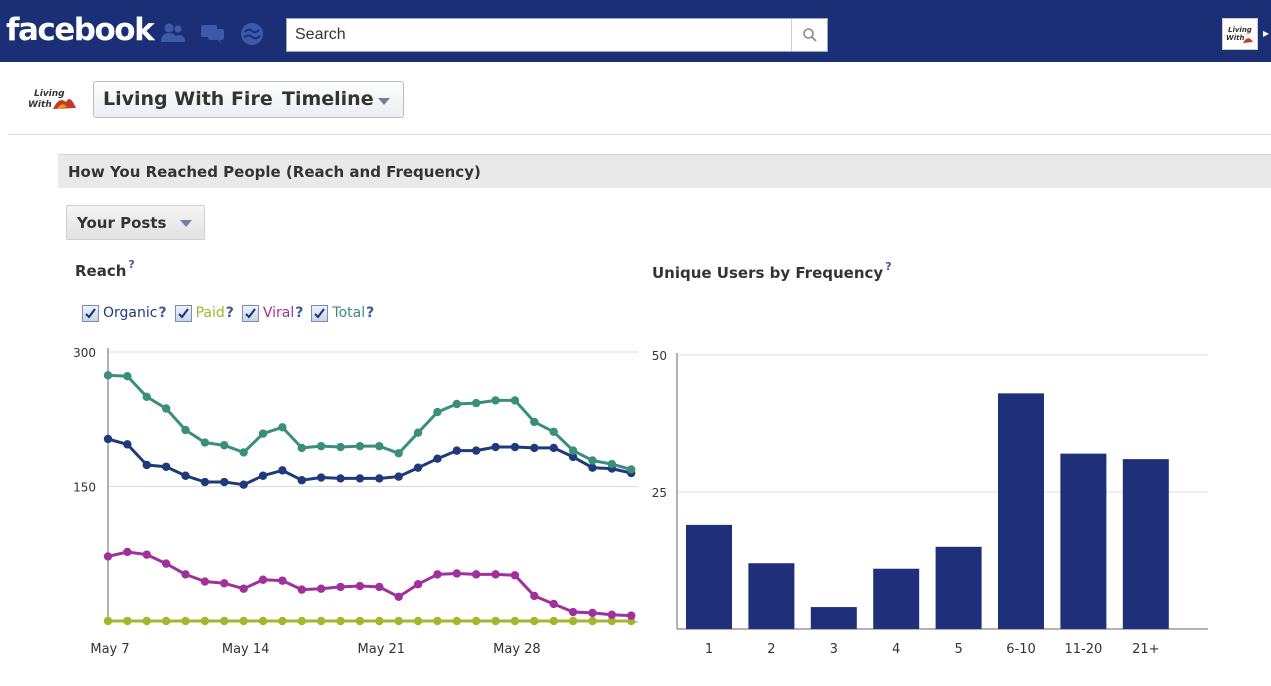 The image size is (1271, 686). Describe the element at coordinates (517, 649) in the screenshot. I see `reach-x-tick-label: May 28` at that location.